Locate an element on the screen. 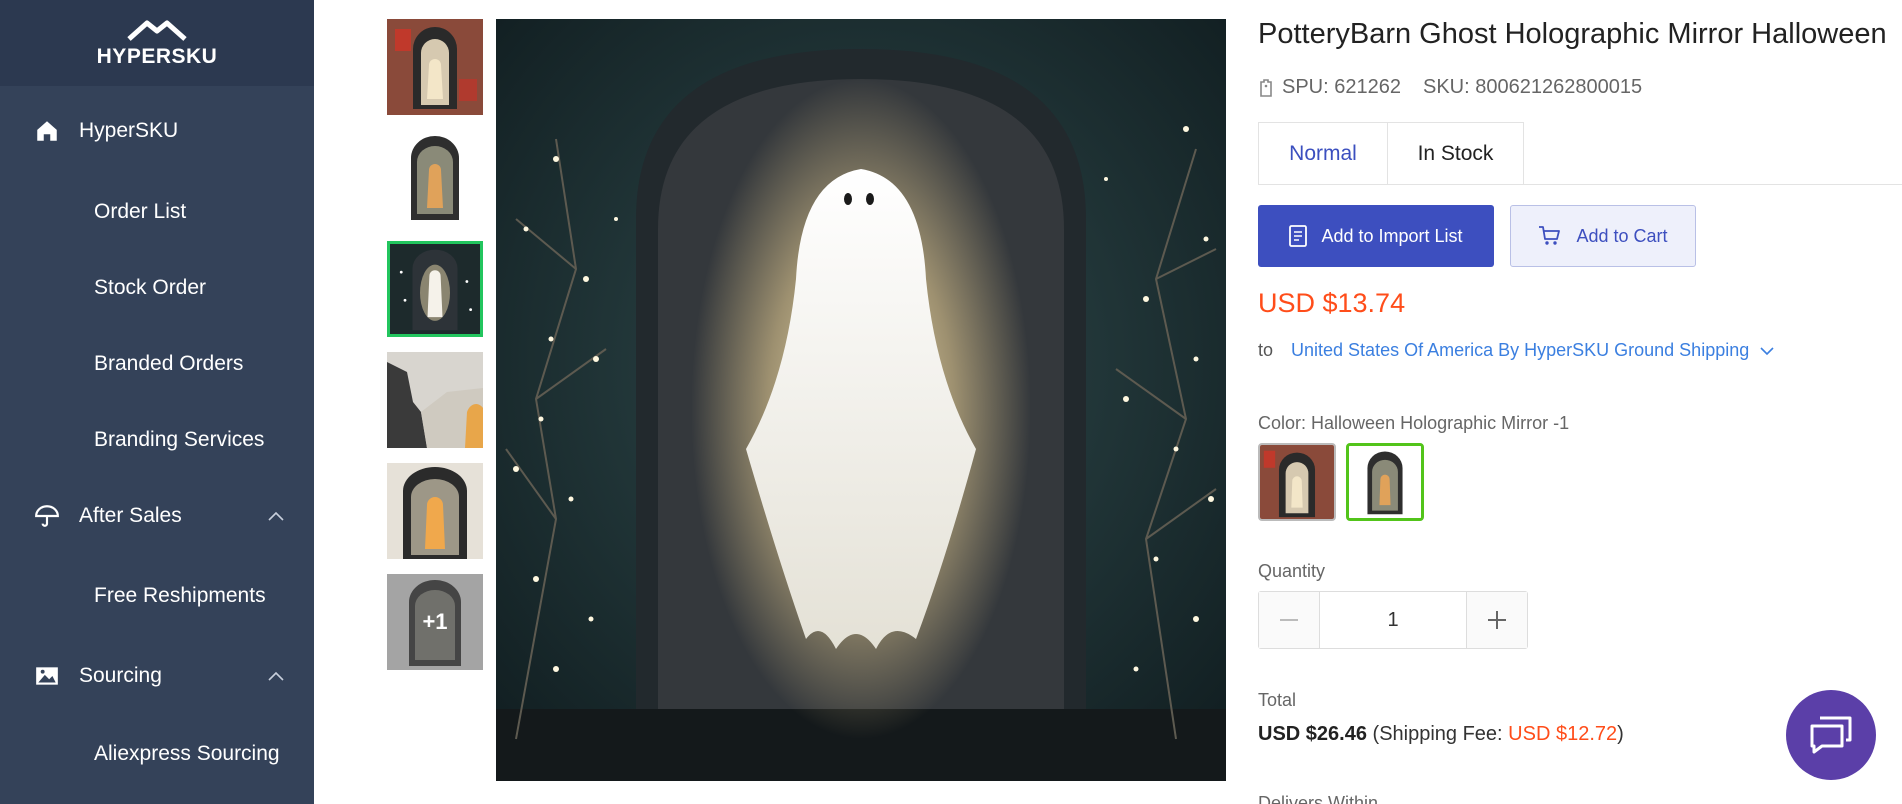  plus-icon is located at coordinates (1497, 620).